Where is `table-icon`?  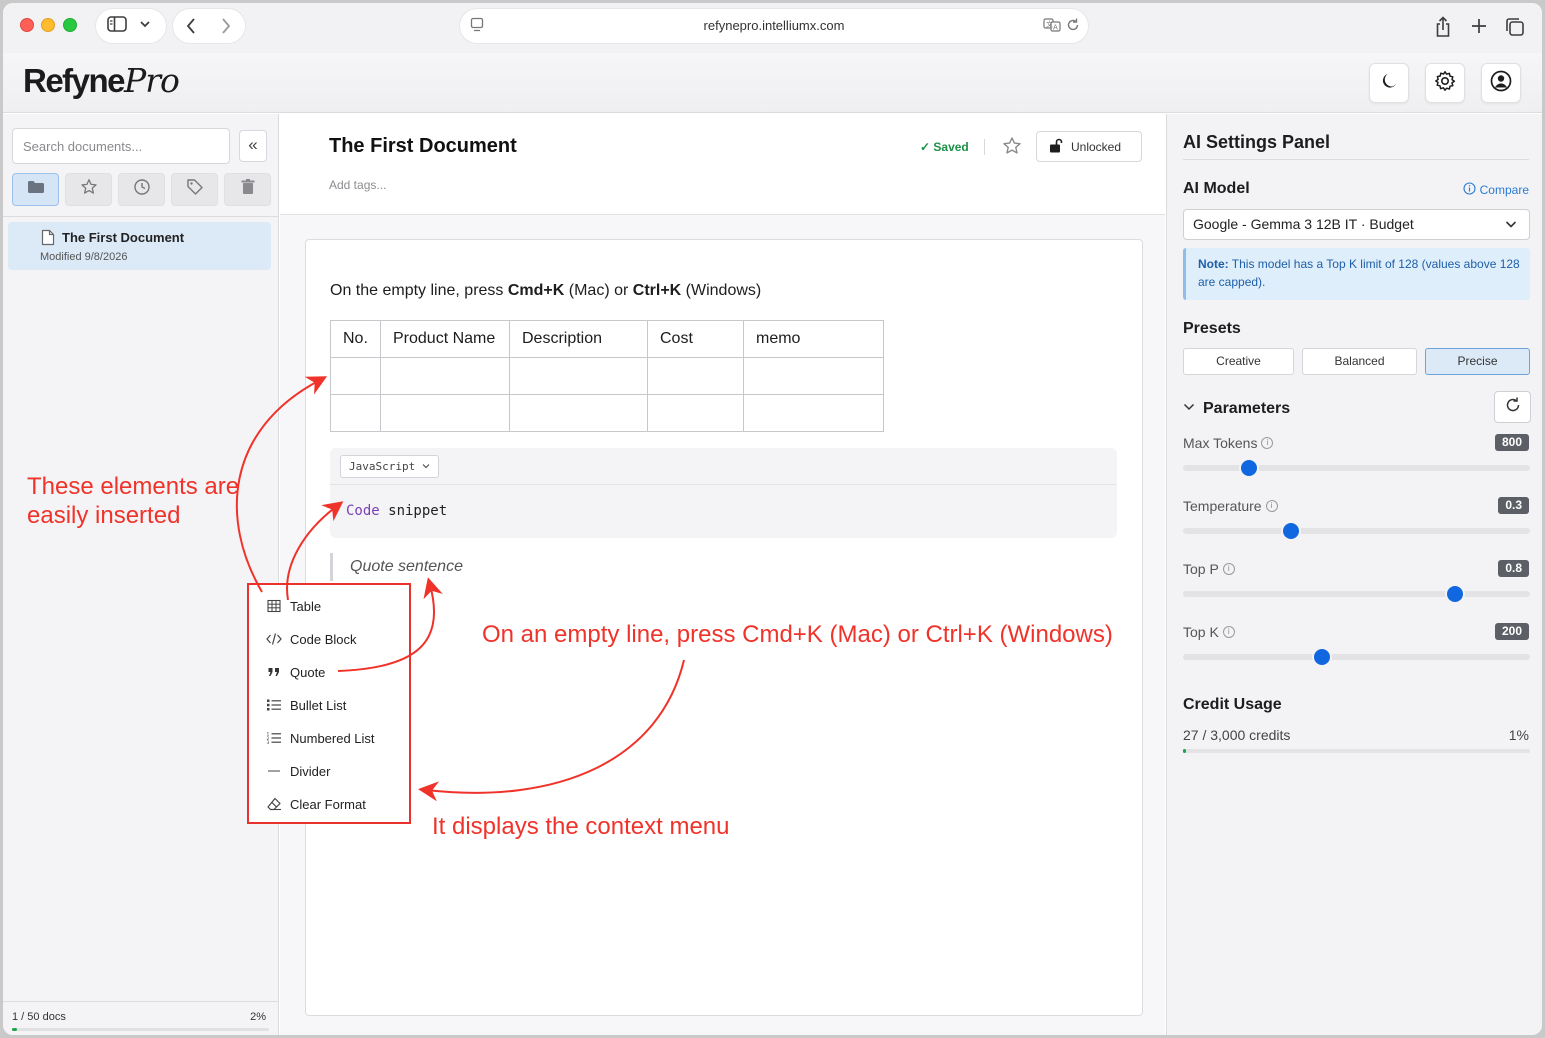
table-icon is located at coordinates (273, 606).